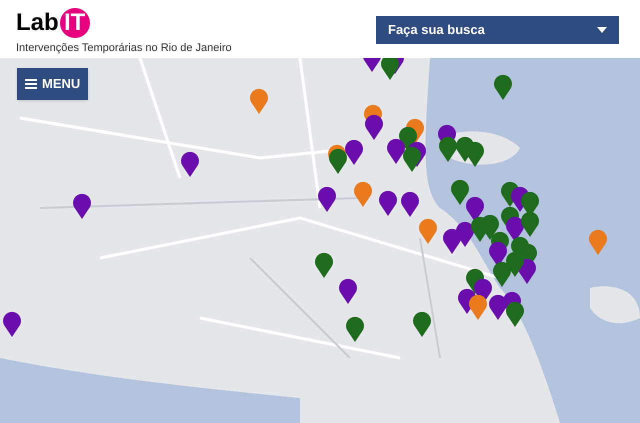  I want to click on menu-icon, so click(31, 84).